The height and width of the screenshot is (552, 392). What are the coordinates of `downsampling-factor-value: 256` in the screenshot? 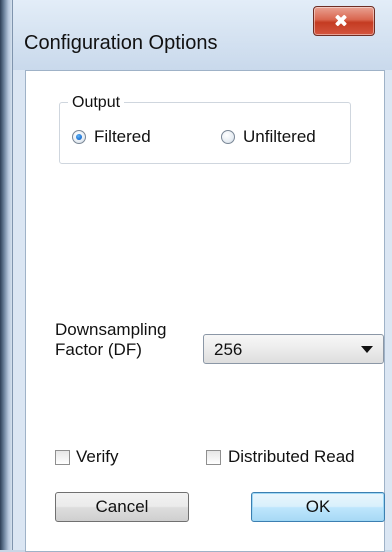 It's located at (228, 349).